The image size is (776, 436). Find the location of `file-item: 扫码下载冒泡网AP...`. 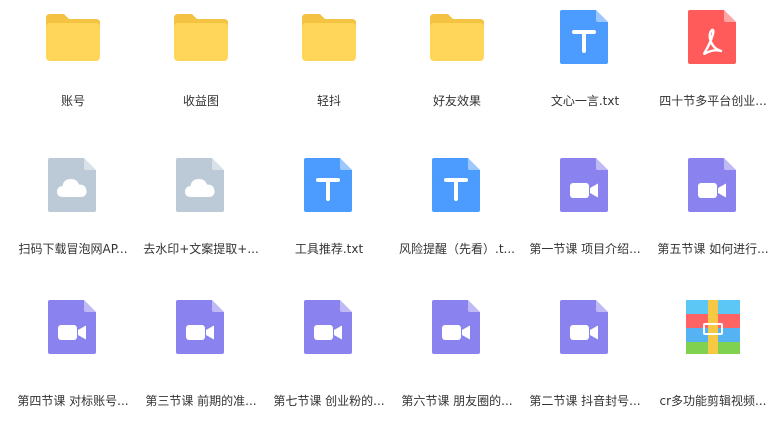

file-item: 扫码下载冒泡网AP... is located at coordinates (73, 211).